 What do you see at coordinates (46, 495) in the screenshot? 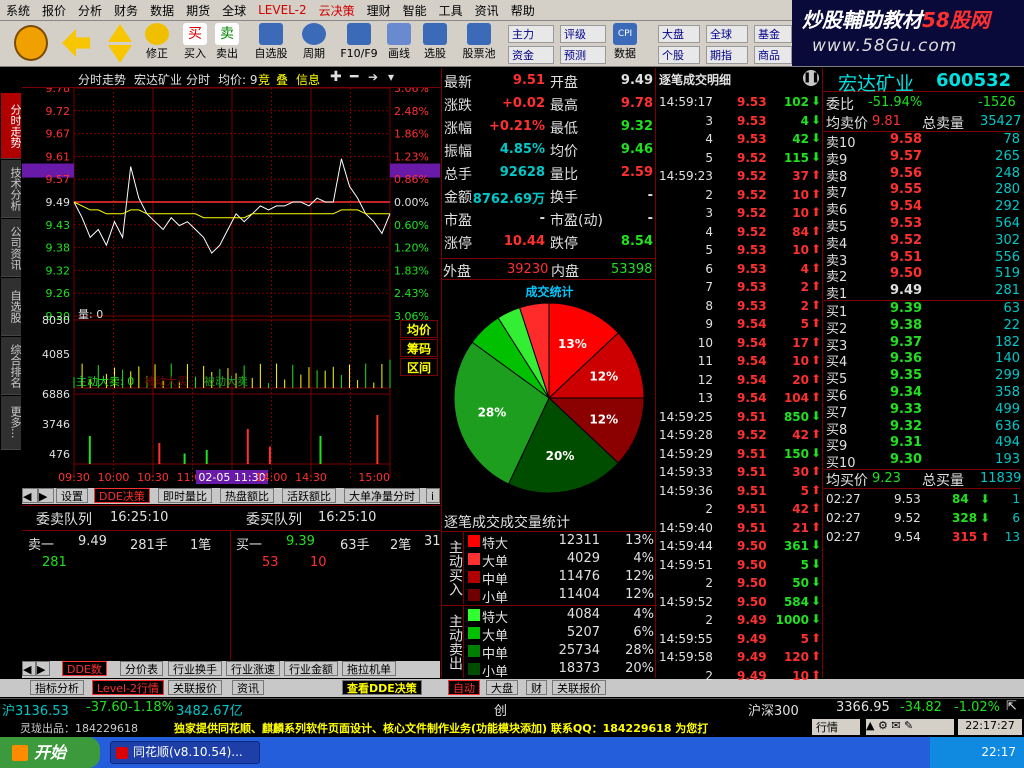
I see `tab-next-icon: ▶` at bounding box center [46, 495].